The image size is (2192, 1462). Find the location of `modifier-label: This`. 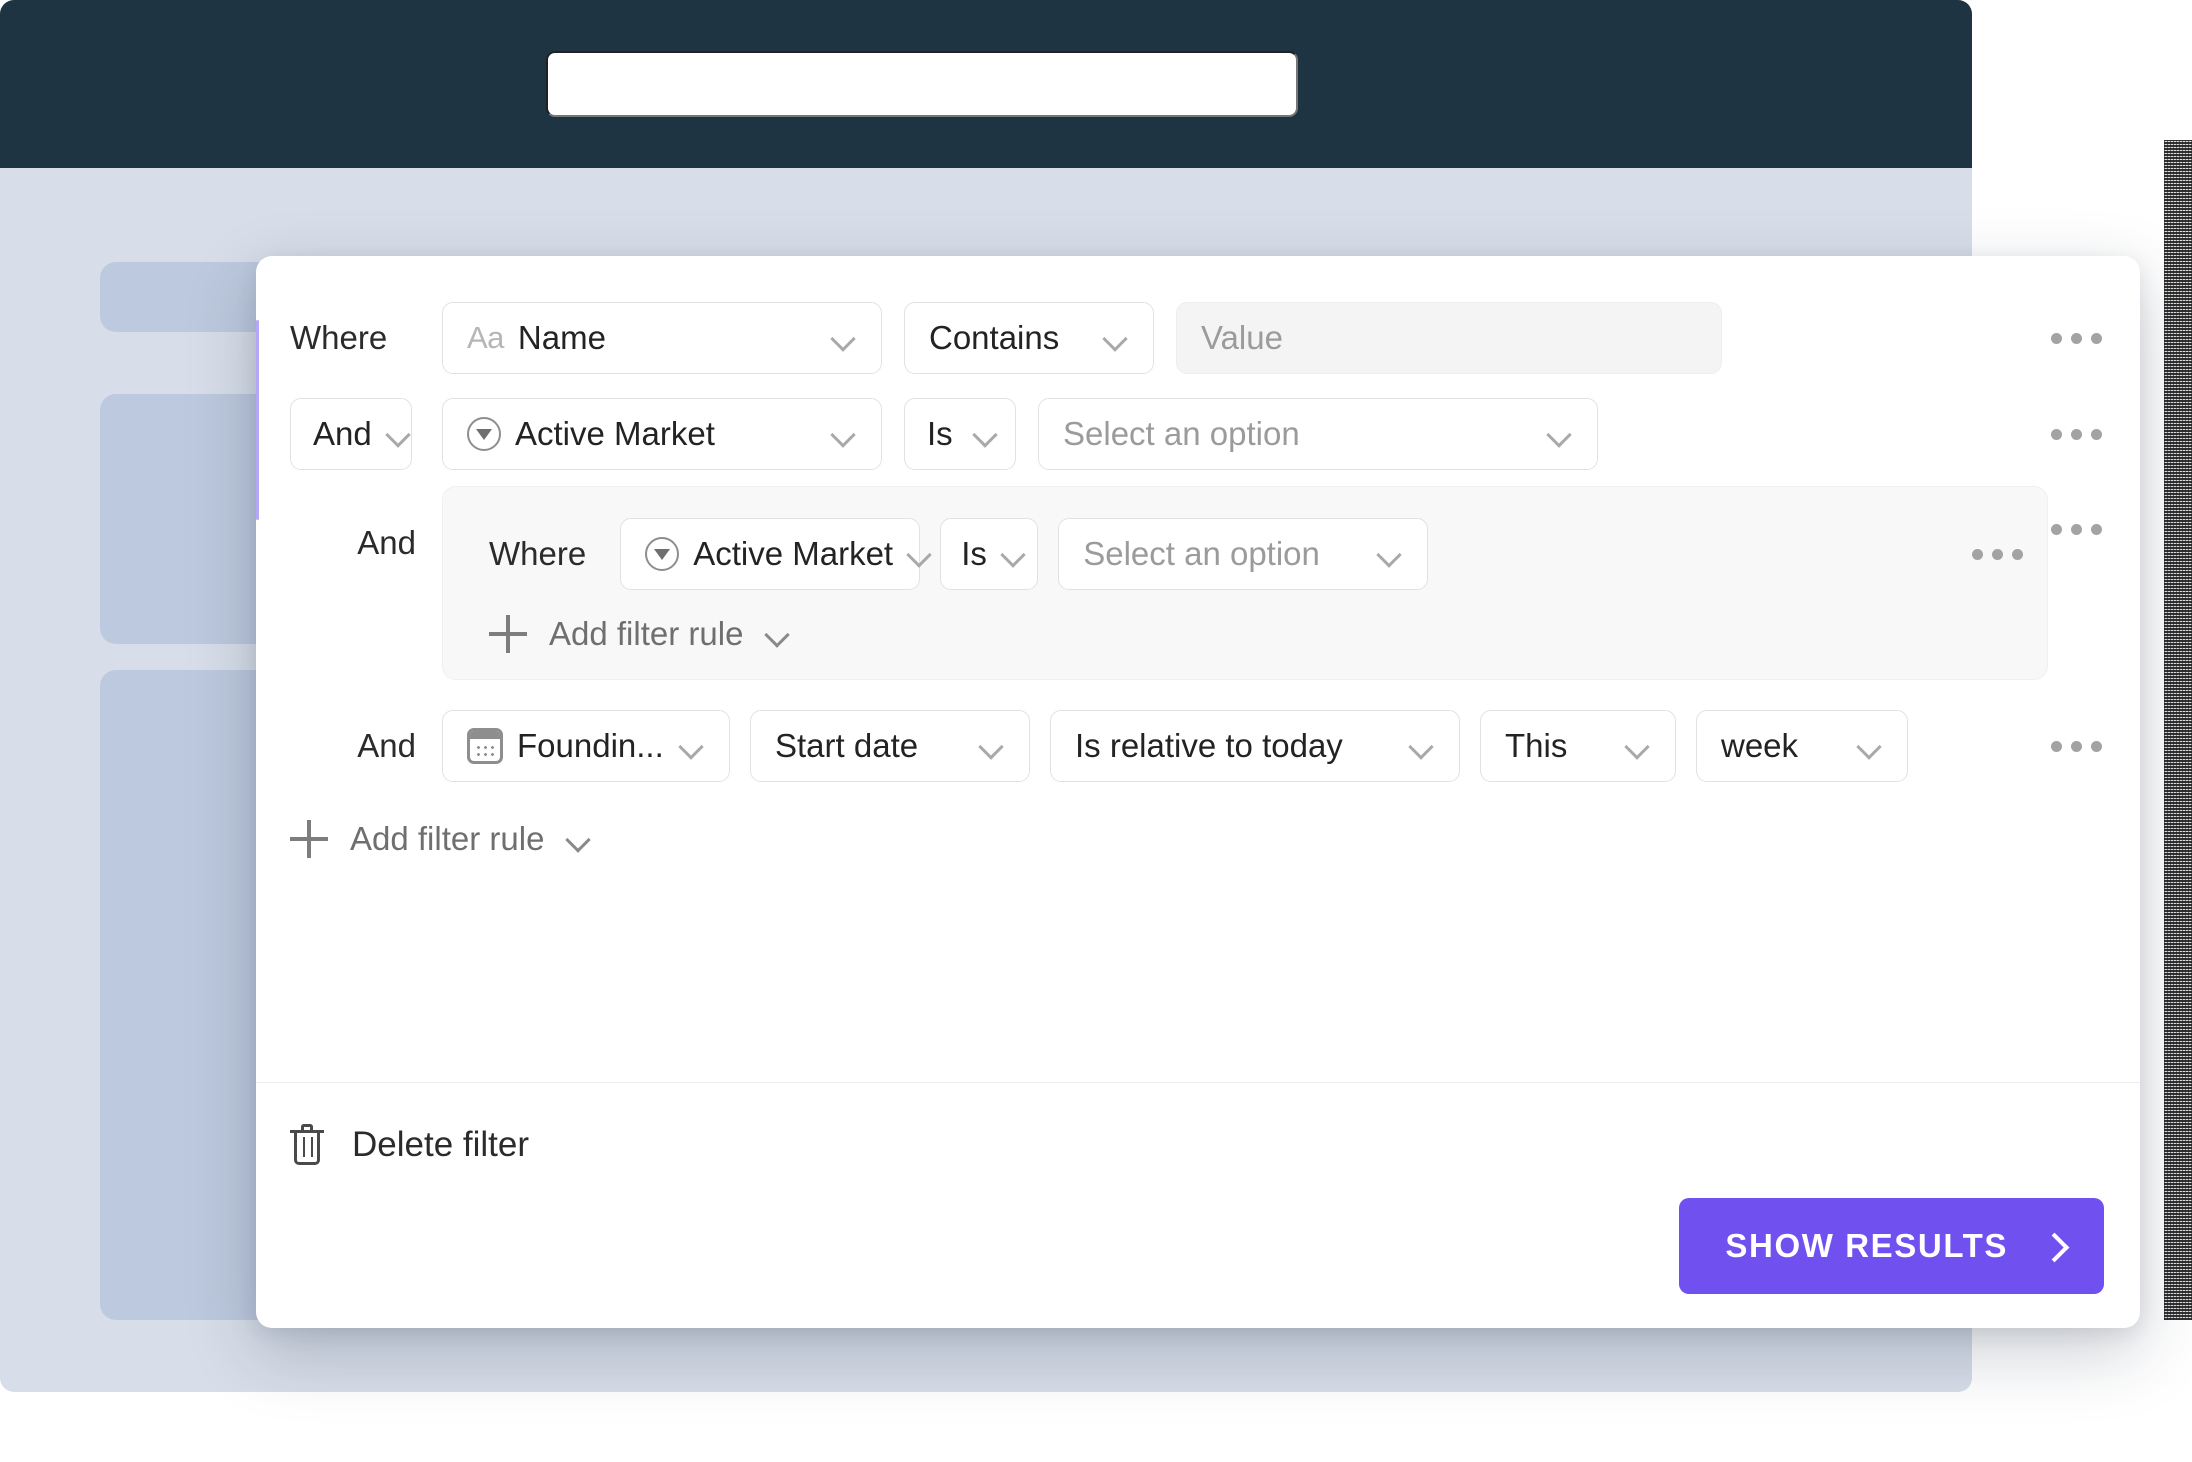

modifier-label: This is located at coordinates (1536, 745).